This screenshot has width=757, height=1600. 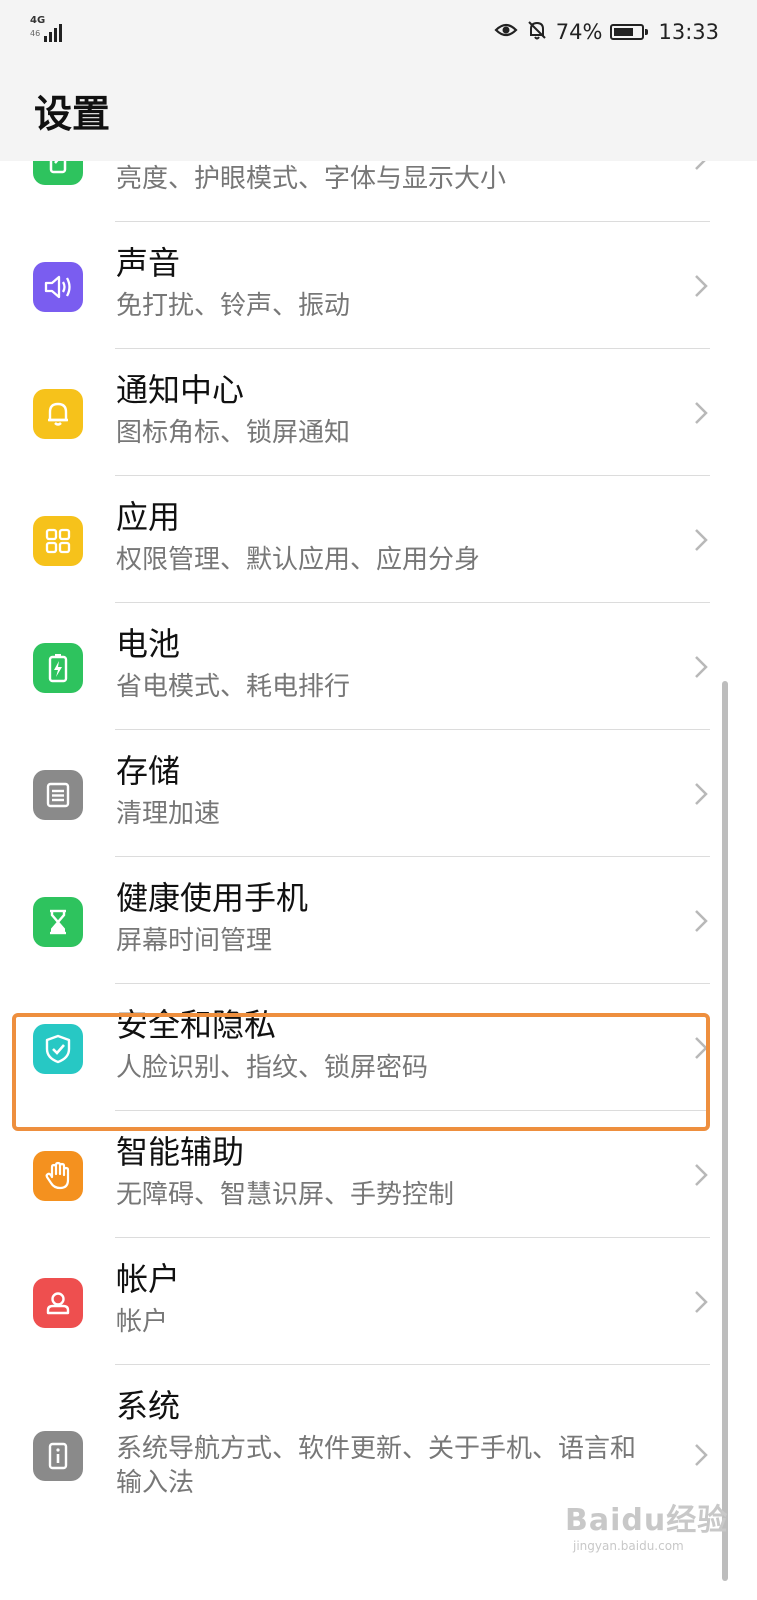 What do you see at coordinates (233, 433) in the screenshot?
I see `item-subtitle: 图标角标、锁屏通知` at bounding box center [233, 433].